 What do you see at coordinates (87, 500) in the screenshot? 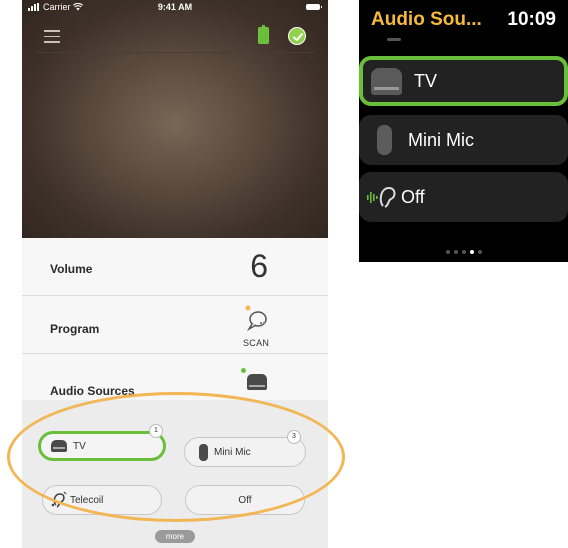
I see `source-label: Telecoil` at bounding box center [87, 500].